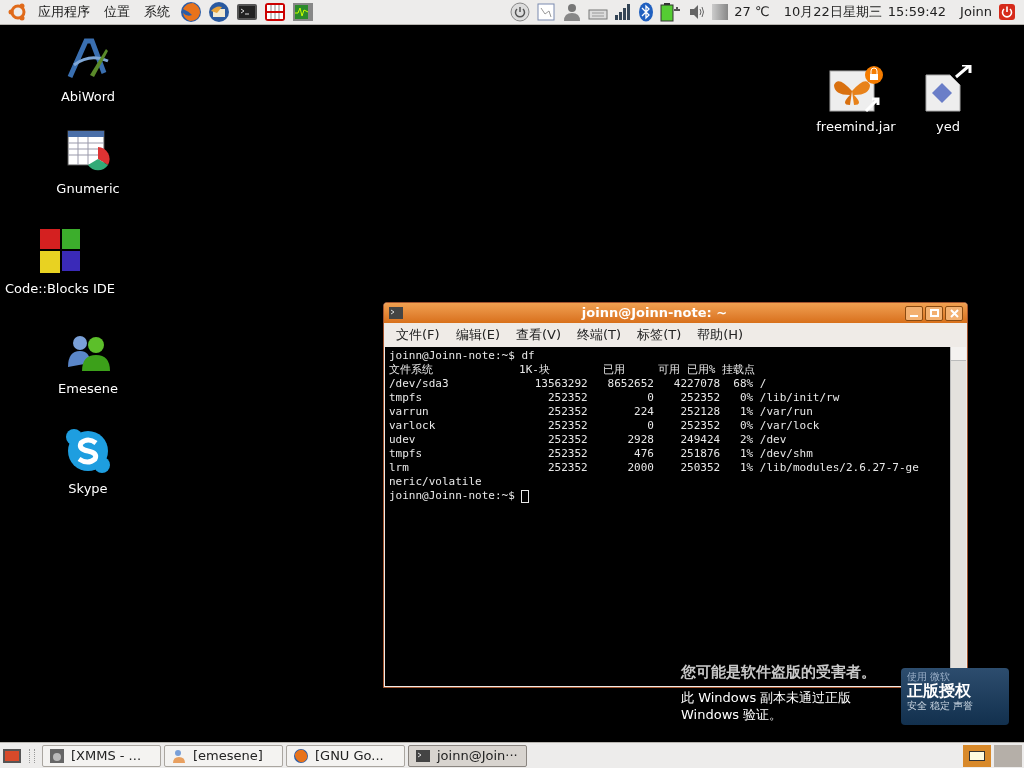  I want to click on terminal-line: udev 252352 2928 249424 2% /dev, so click(588, 440).